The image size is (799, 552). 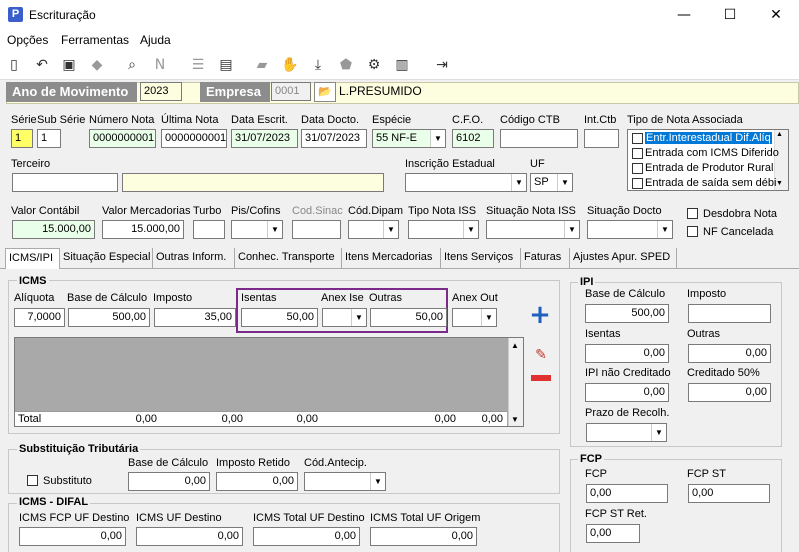 What do you see at coordinates (709, 168) in the screenshot?
I see `tipo-item-2: Entrada de Produtor Rural` at bounding box center [709, 168].